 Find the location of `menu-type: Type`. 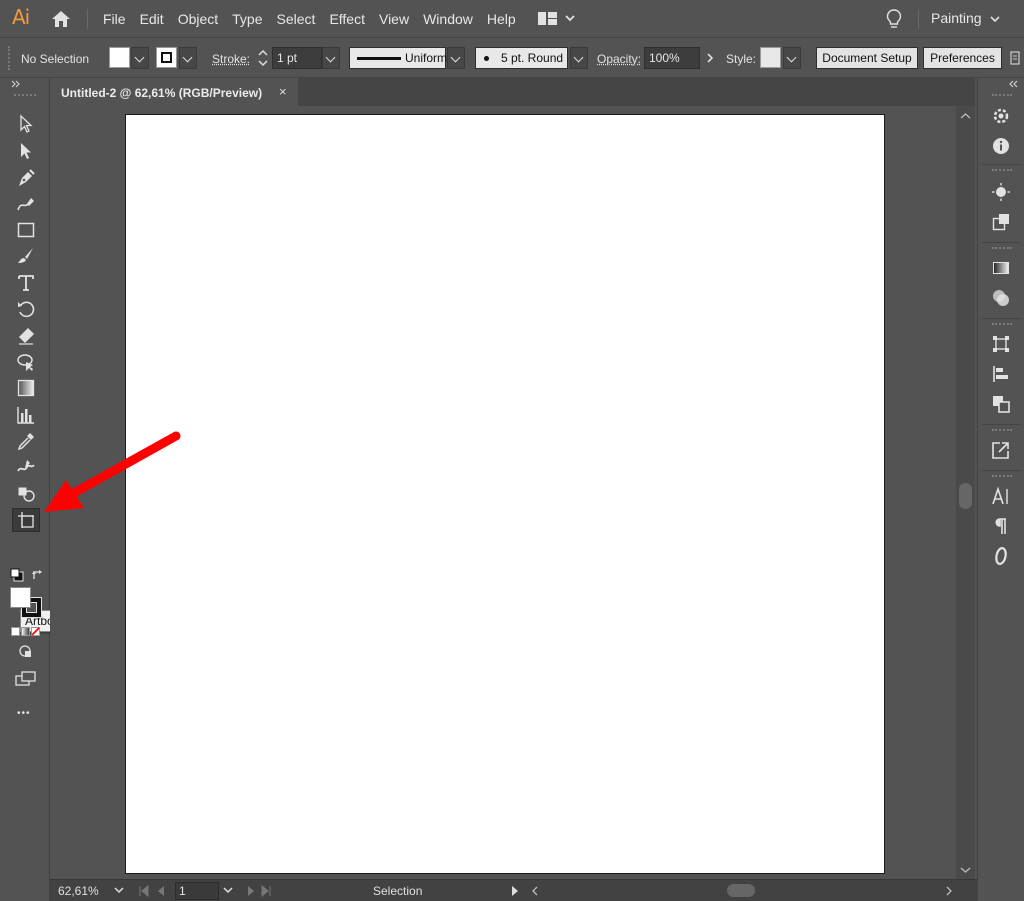

menu-type: Type is located at coordinates (247, 19).